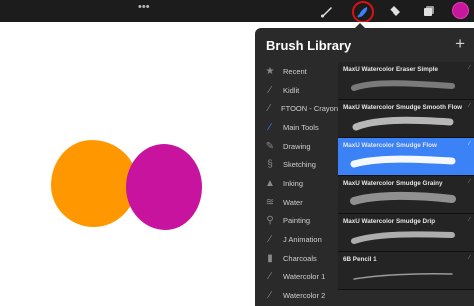 The width and height of the screenshot is (474, 306). I want to click on eraser-tool-icon, so click(395, 11).